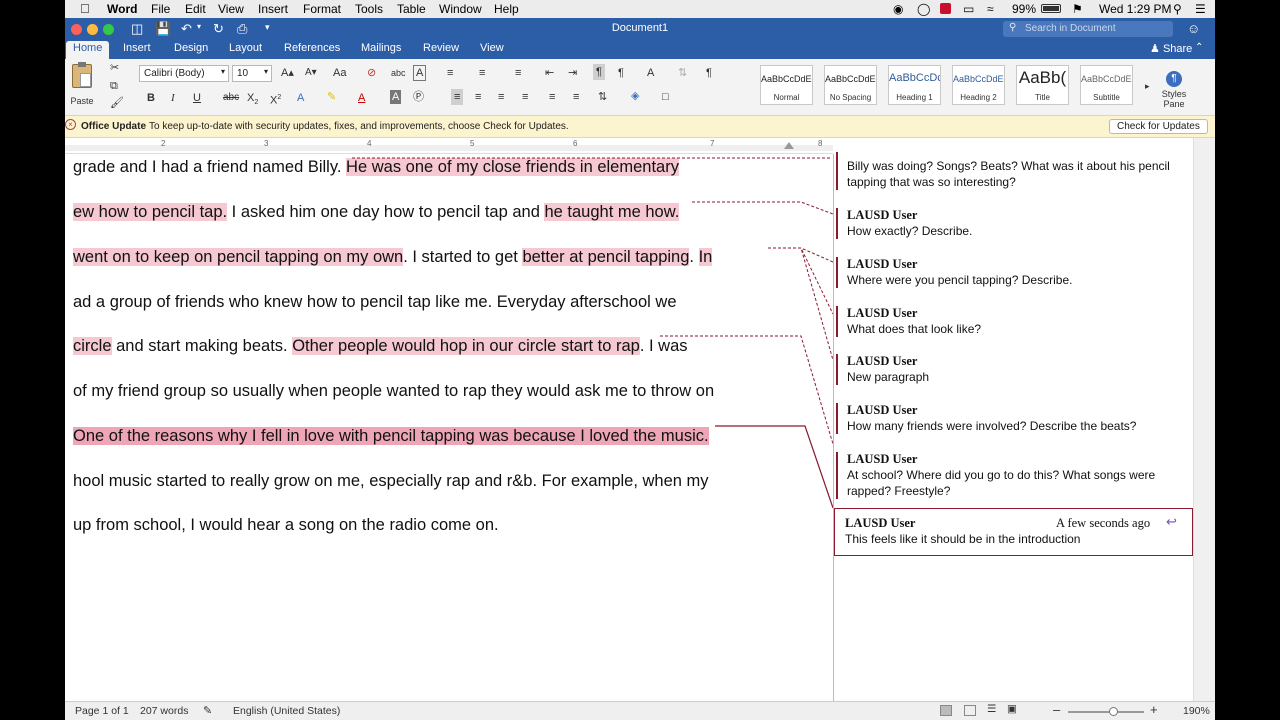  I want to click on right-indent-marker, so click(789, 145).